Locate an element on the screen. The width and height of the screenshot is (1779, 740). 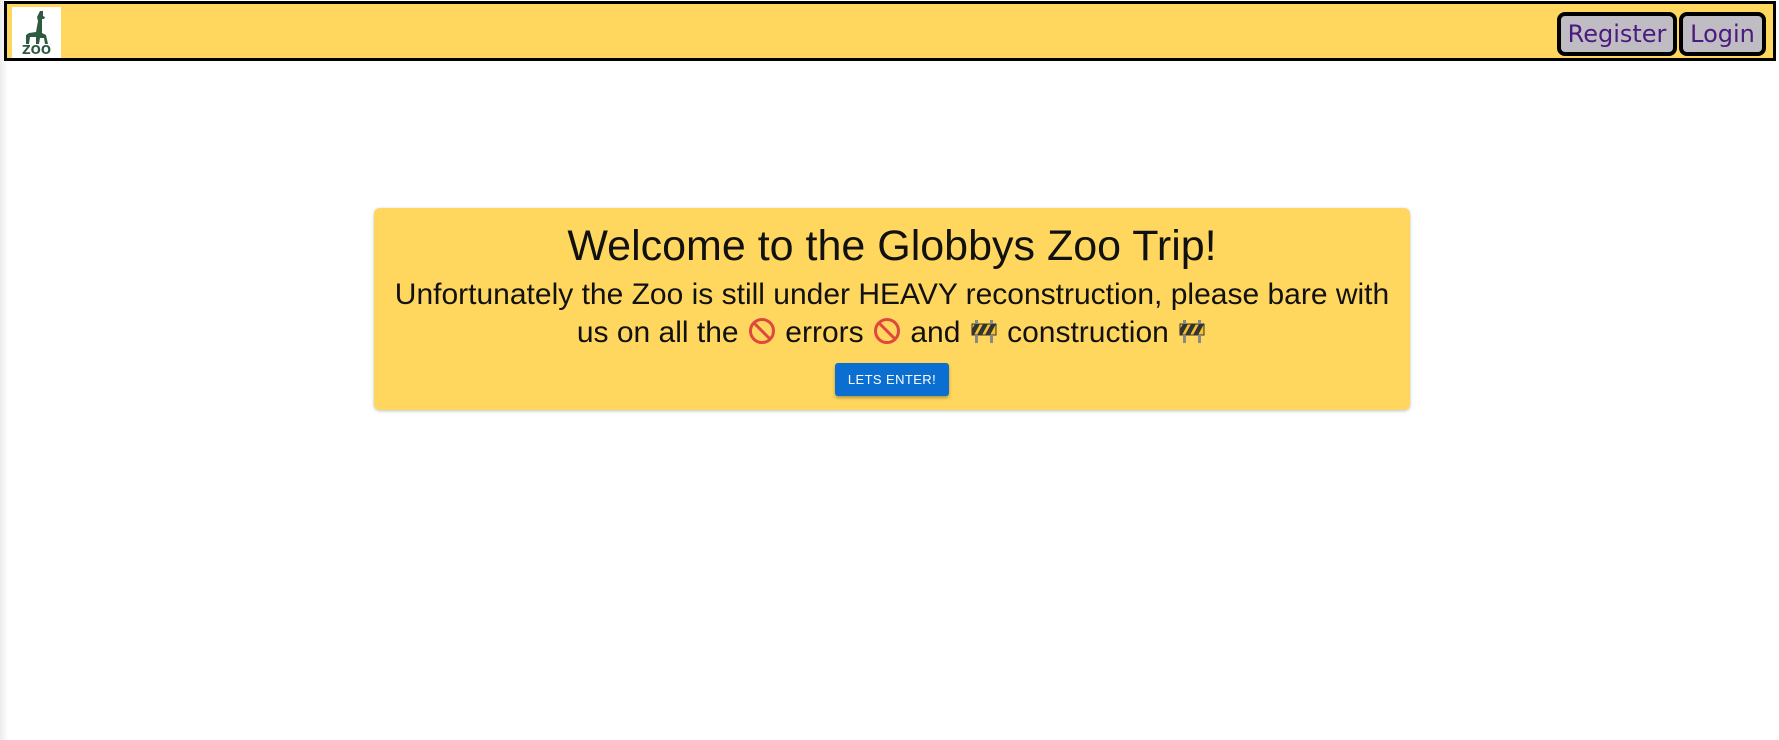
message-text-2: errors is located at coordinates (824, 332).